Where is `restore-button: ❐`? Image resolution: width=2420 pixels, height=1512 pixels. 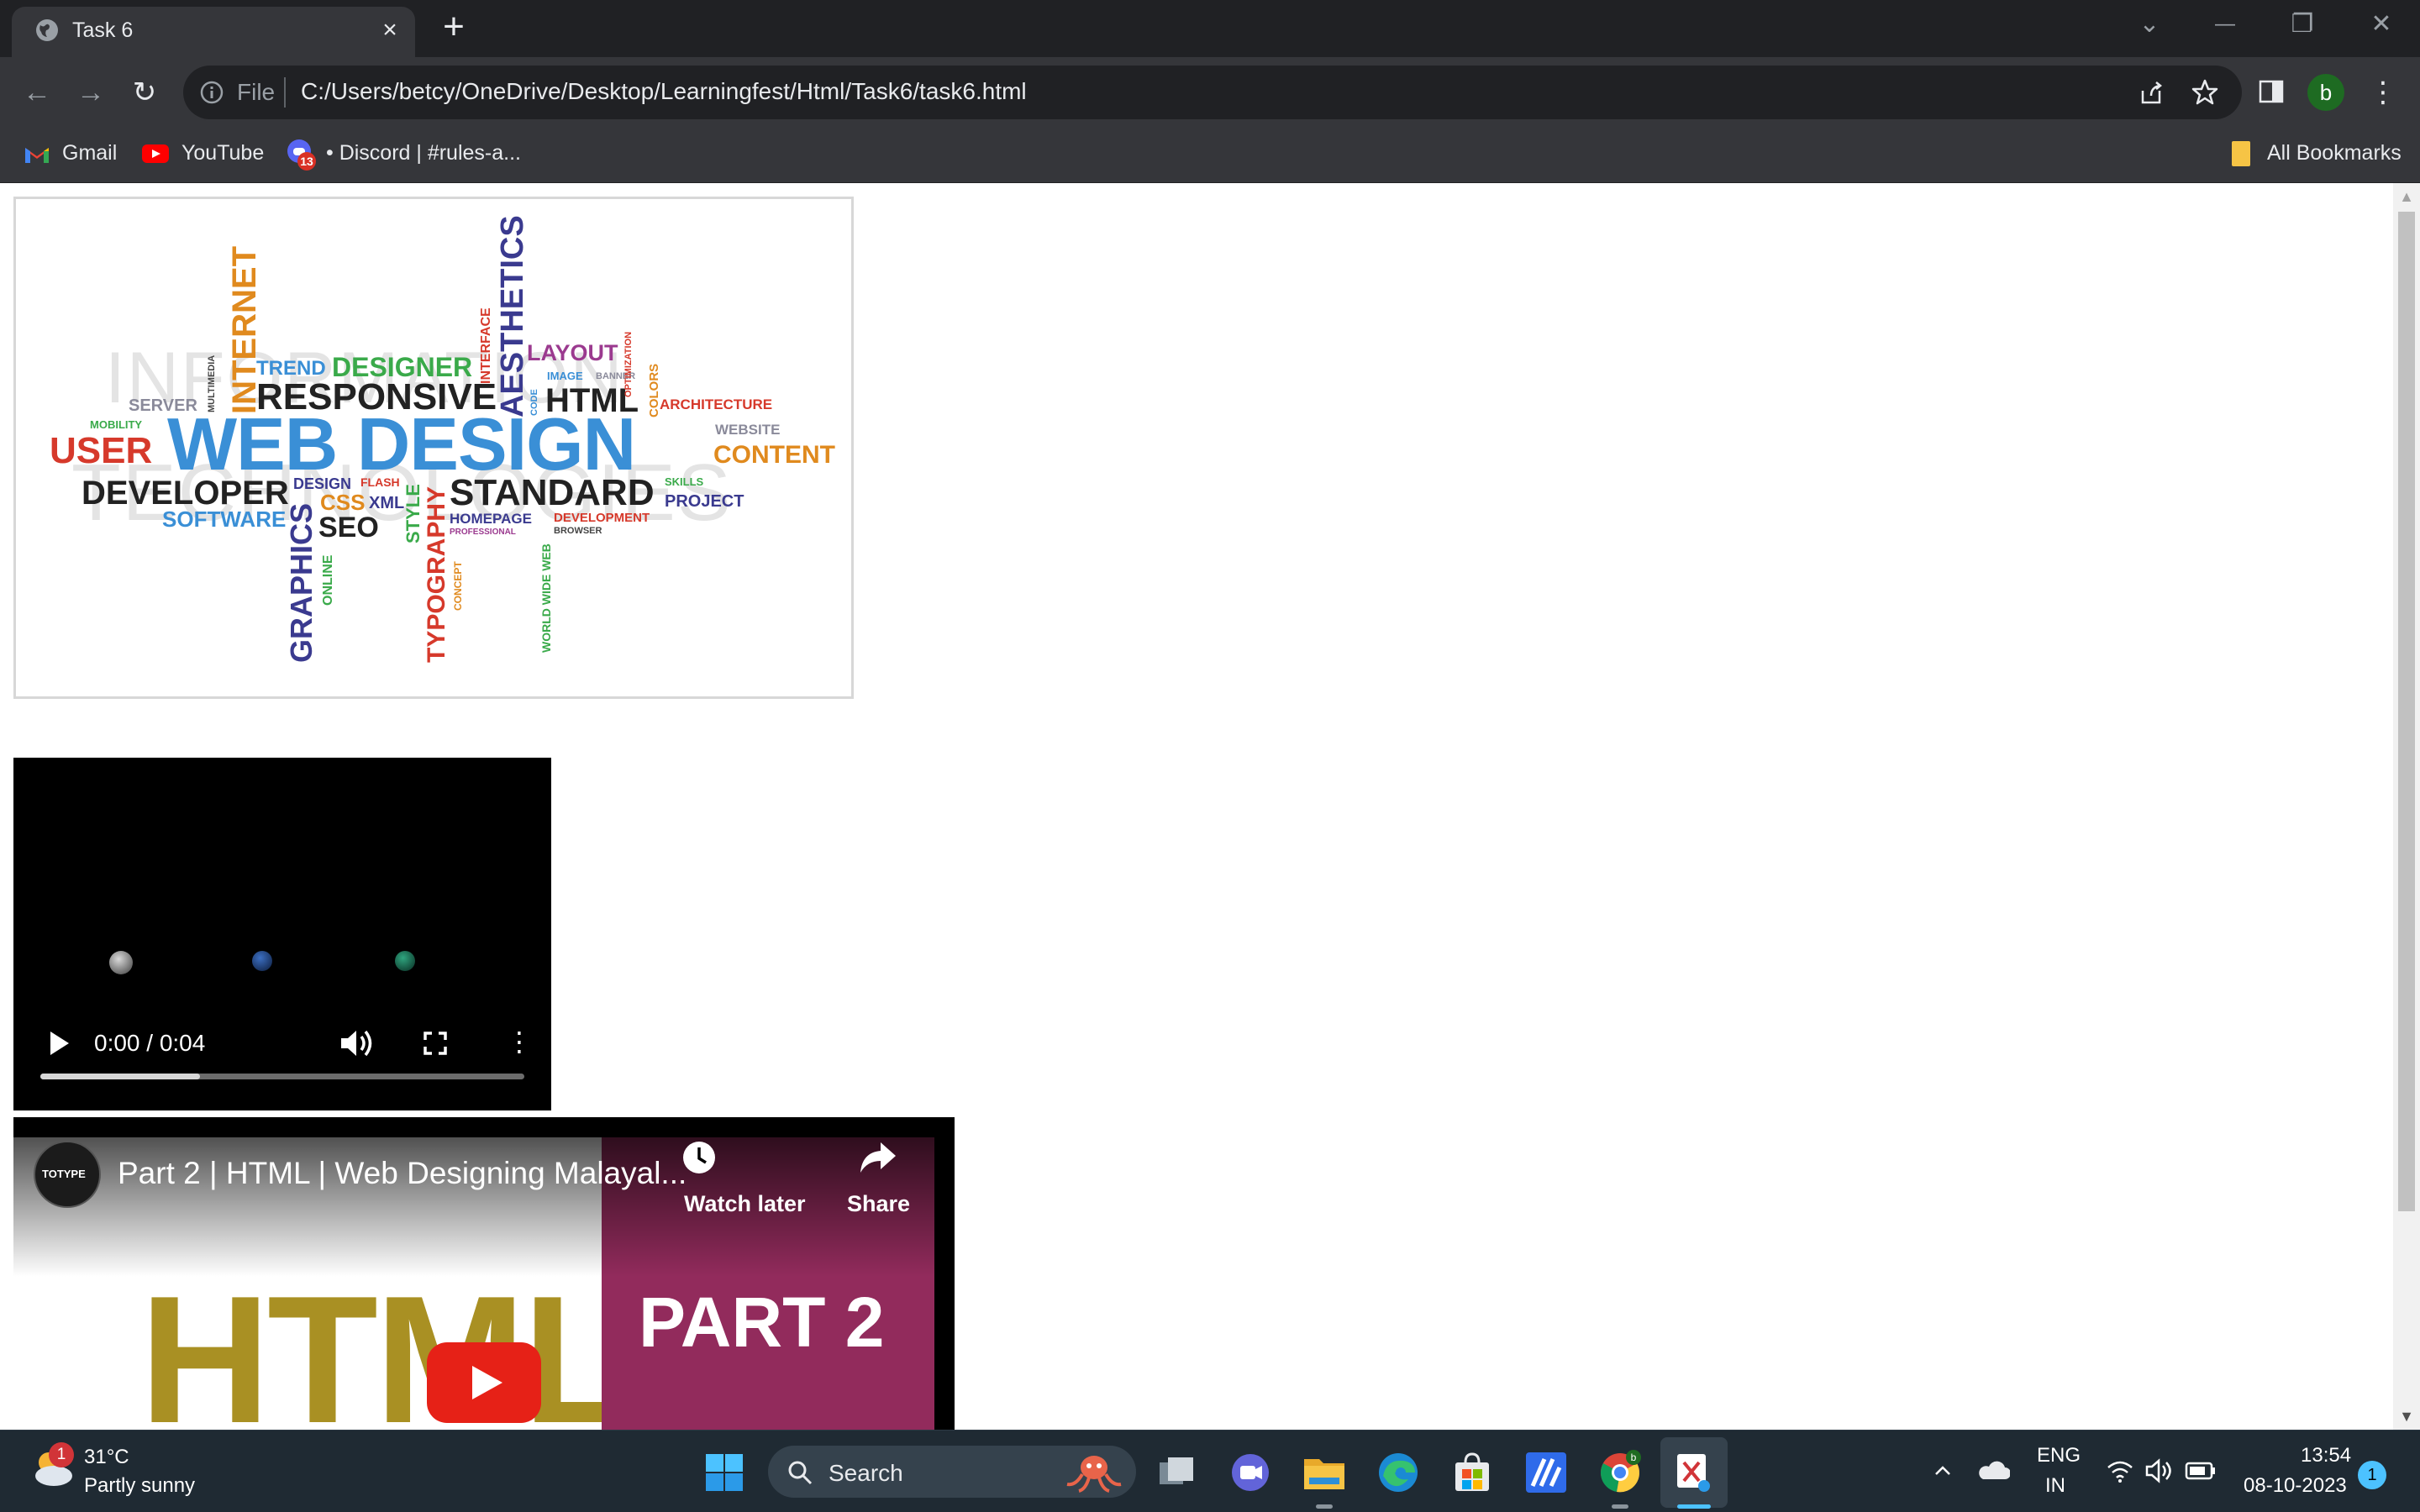
restore-button: ❐ is located at coordinates (2302, 24).